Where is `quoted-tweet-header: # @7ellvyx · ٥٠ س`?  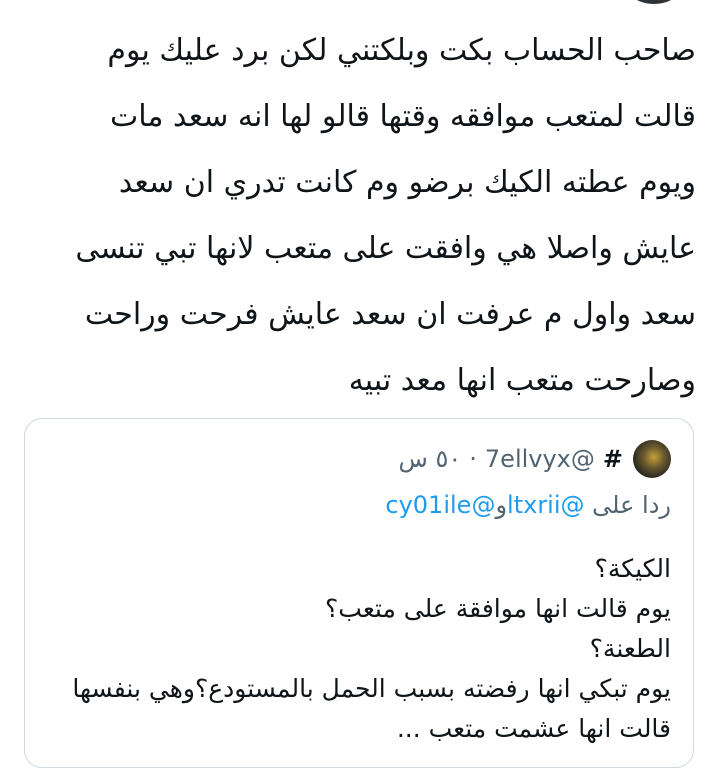
quoted-tweet-header: # @7ellvyx · ٥٠ س is located at coordinates (535, 459).